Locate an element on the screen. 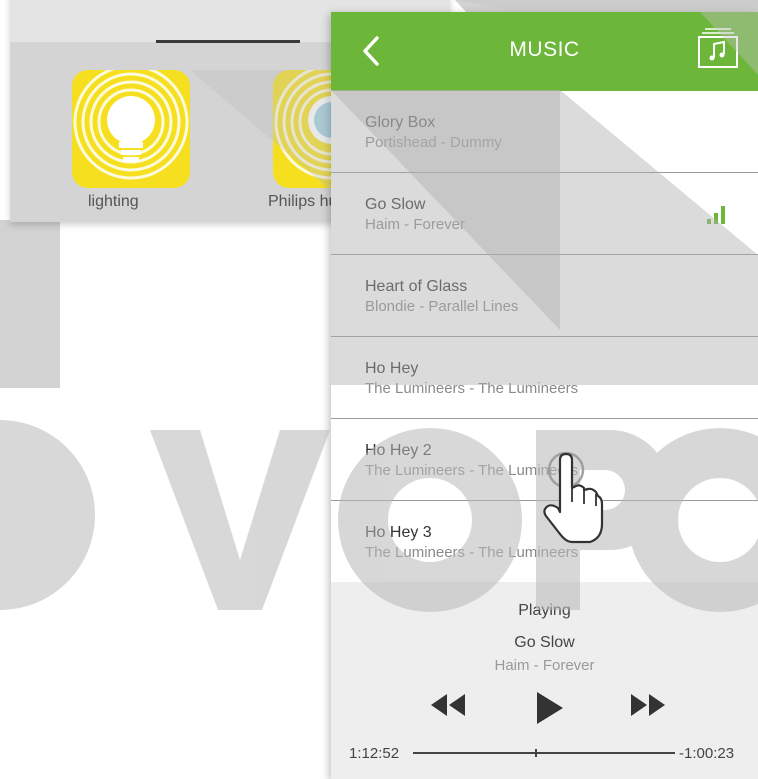 This screenshot has width=758, height=779. play-icon is located at coordinates (550, 708).